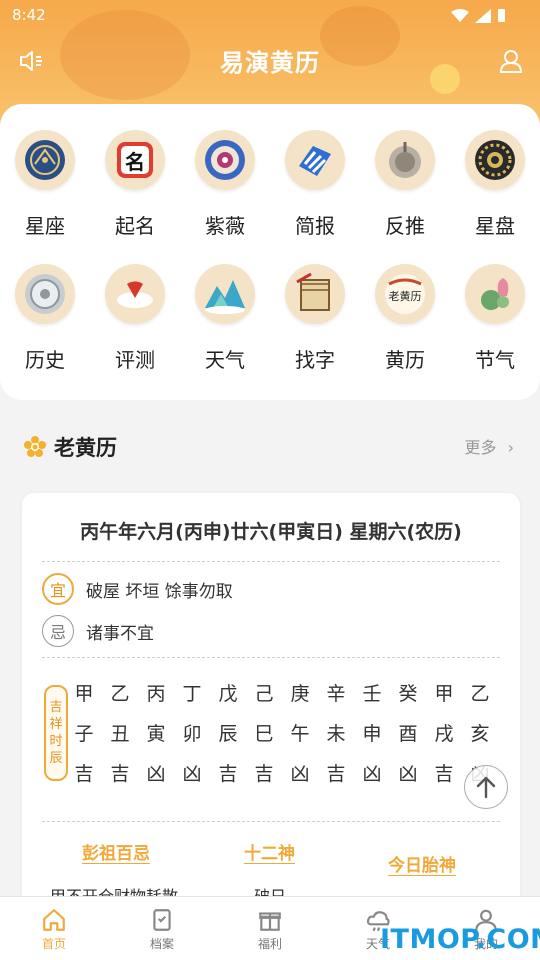  I want to click on signal-icon, so click(483, 15).